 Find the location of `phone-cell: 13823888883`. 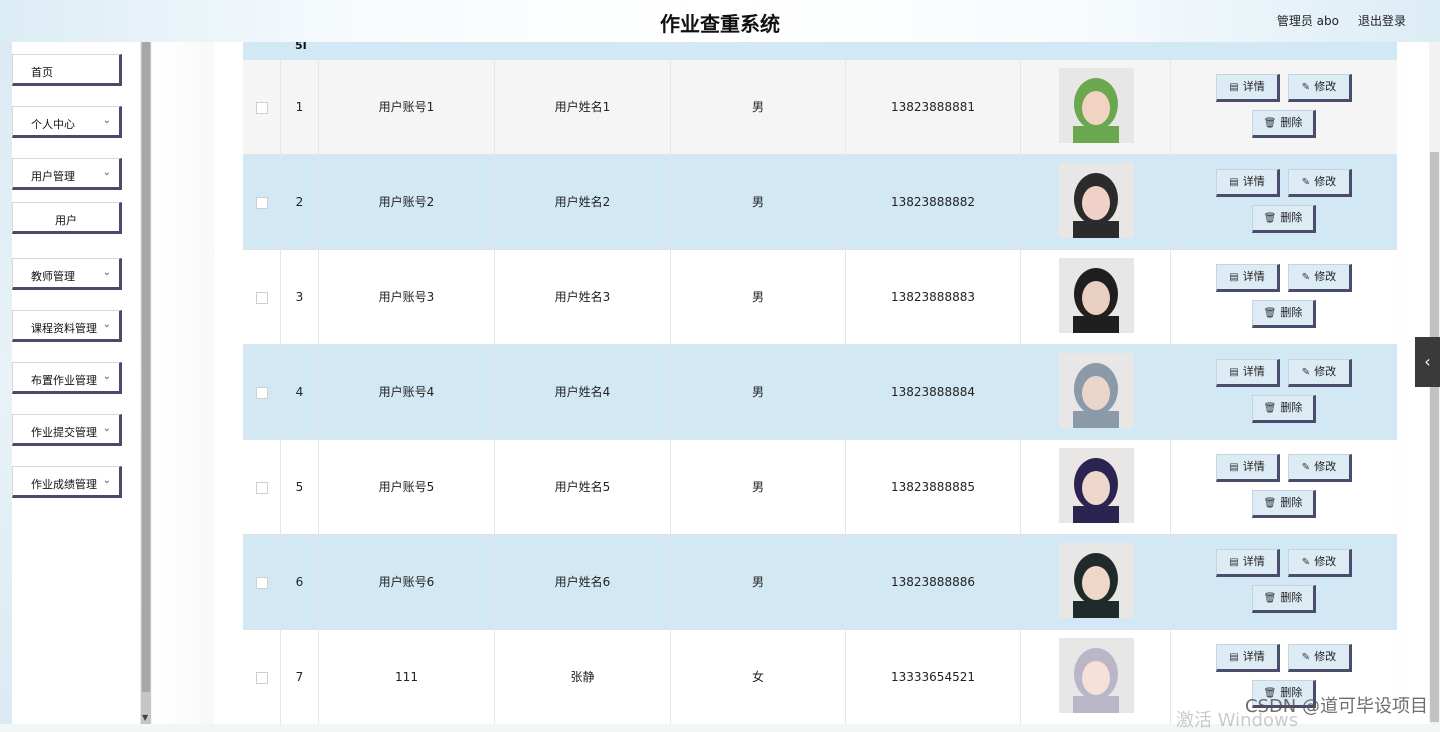

phone-cell: 13823888883 is located at coordinates (933, 297).